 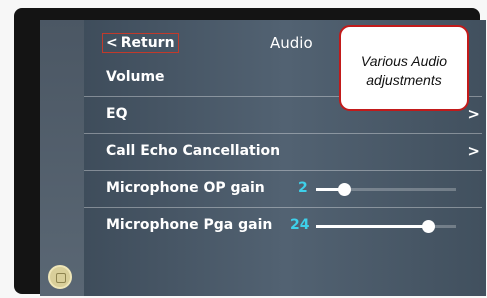 I want to click on annotation-callout: Various Audio adjustments, so click(x=404, y=68).